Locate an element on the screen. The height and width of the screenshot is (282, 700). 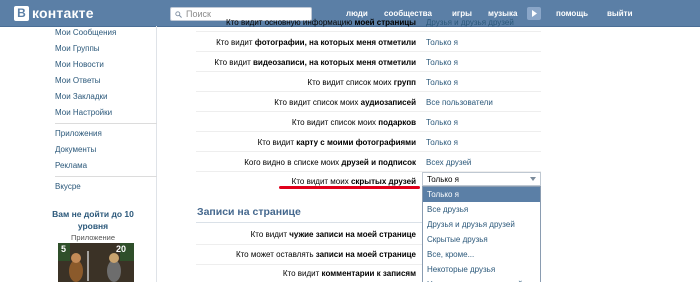
row-label-text: Кто может оставлять is located at coordinates (275, 254).